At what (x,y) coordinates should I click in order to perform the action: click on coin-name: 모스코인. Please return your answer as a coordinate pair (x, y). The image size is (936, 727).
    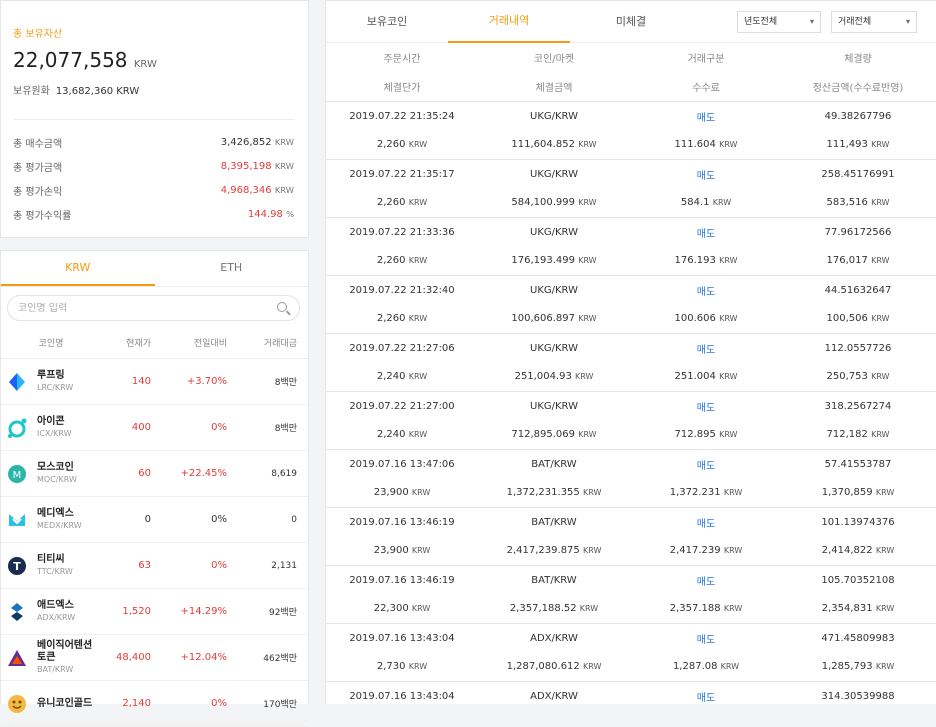
    Looking at the image, I should click on (55, 467).